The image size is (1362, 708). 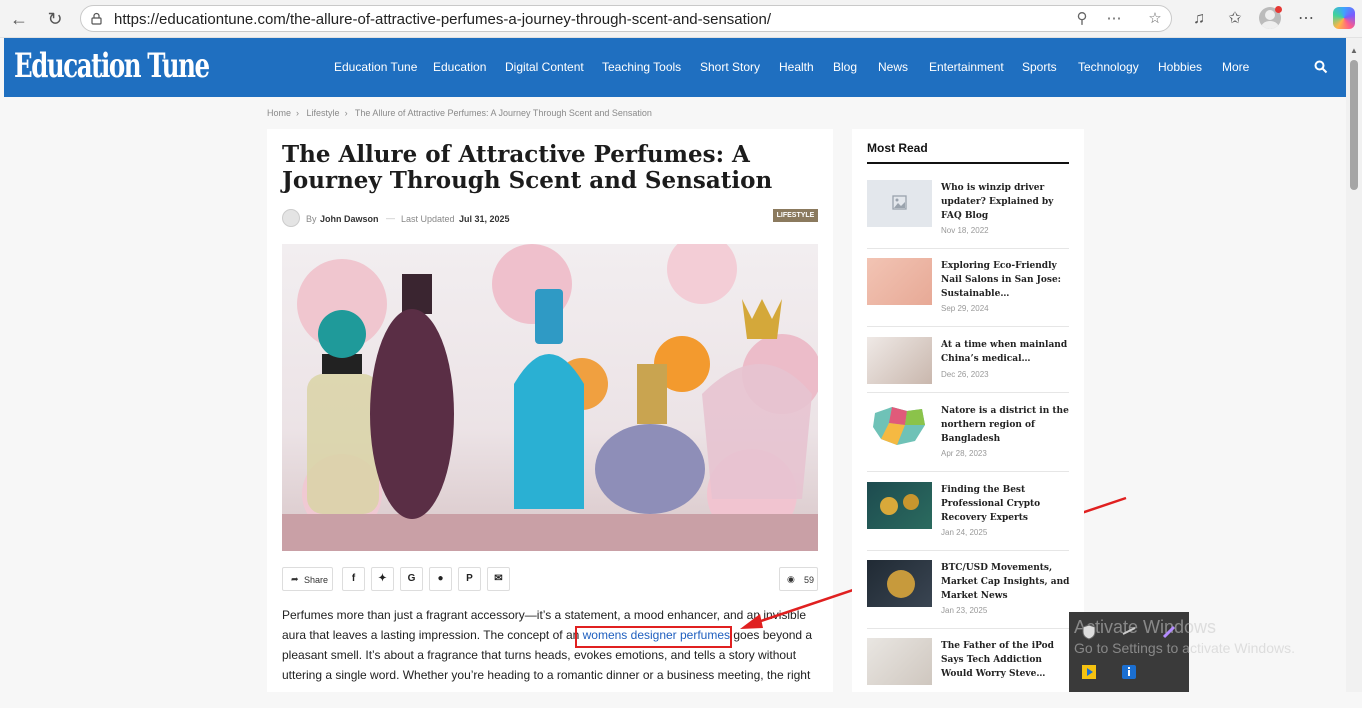 I want to click on most-read-date: Dec 26, 2023, so click(x=965, y=374).